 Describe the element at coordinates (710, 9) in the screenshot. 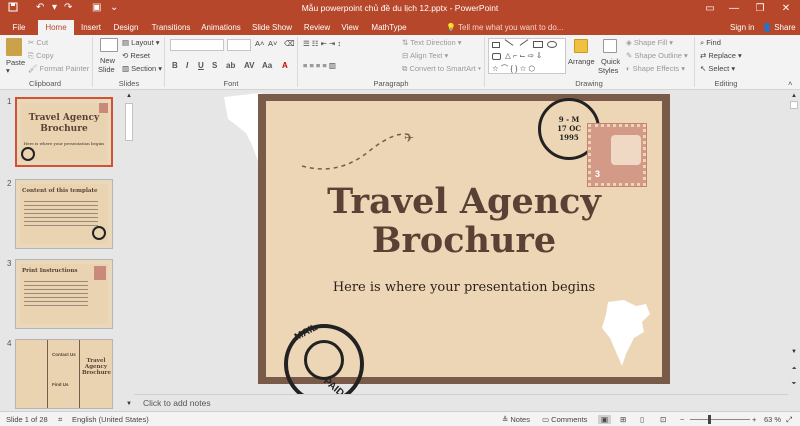

I see `ribbon-display-options-icon: ▭` at that location.